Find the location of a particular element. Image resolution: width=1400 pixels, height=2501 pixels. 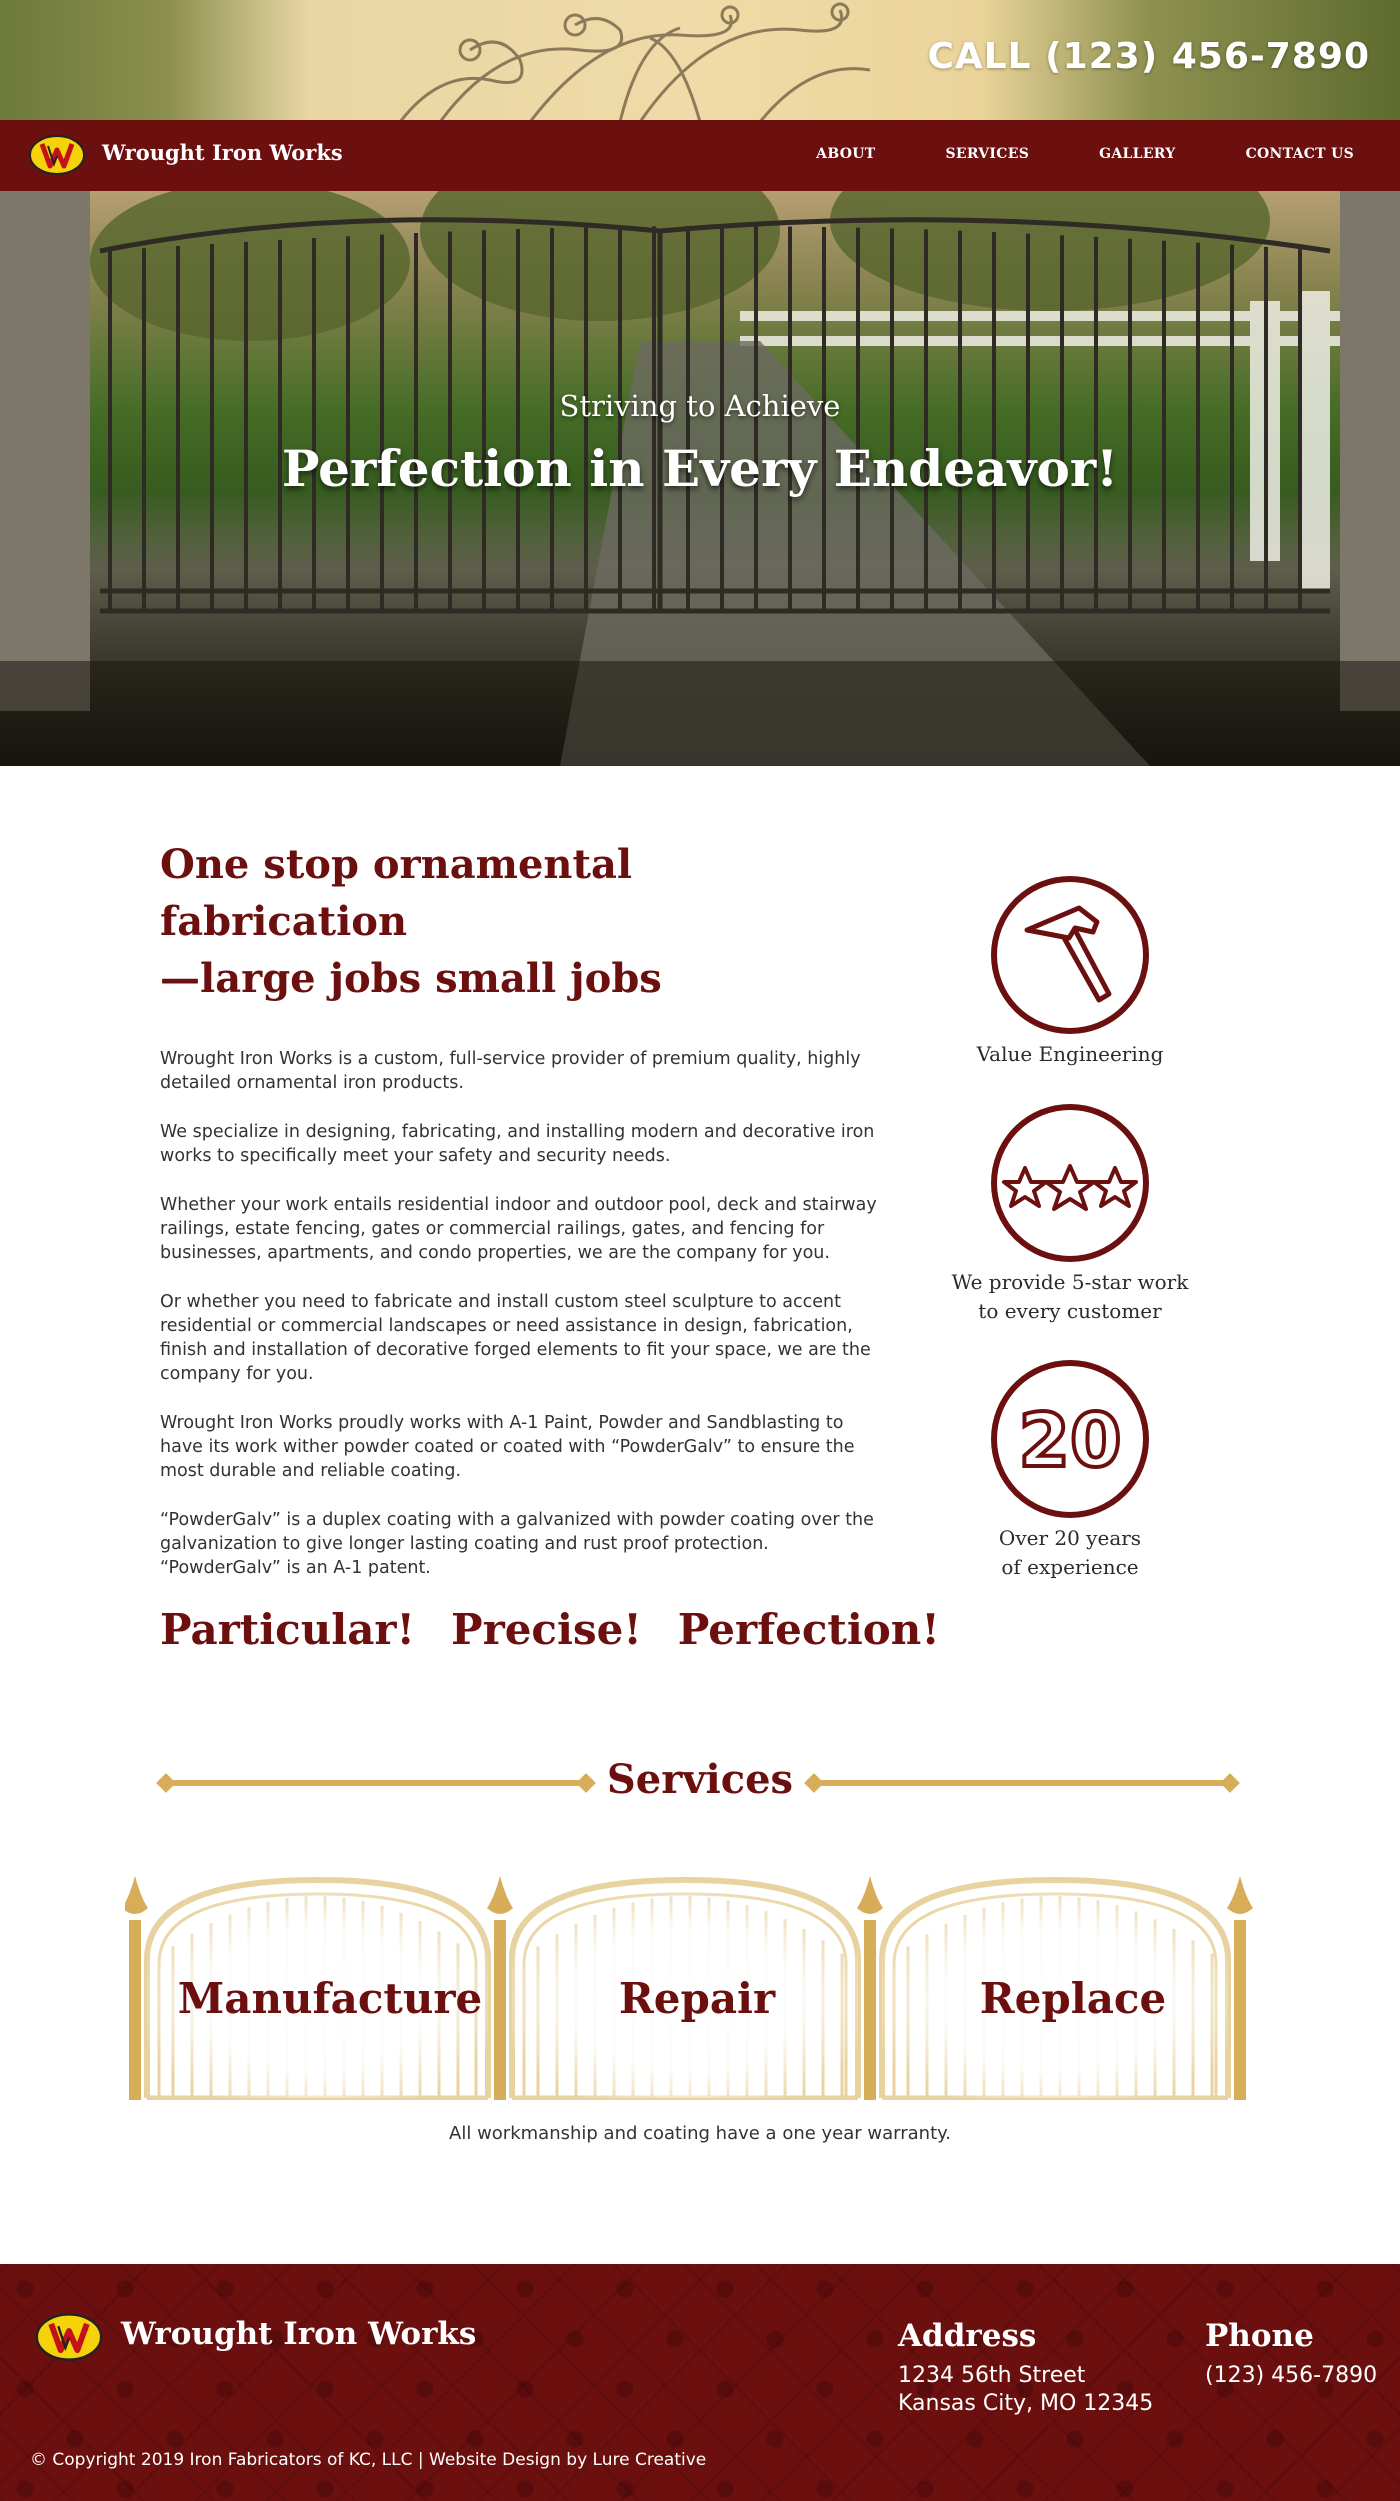

feature-label-line2: of experience is located at coordinates (1070, 1567).